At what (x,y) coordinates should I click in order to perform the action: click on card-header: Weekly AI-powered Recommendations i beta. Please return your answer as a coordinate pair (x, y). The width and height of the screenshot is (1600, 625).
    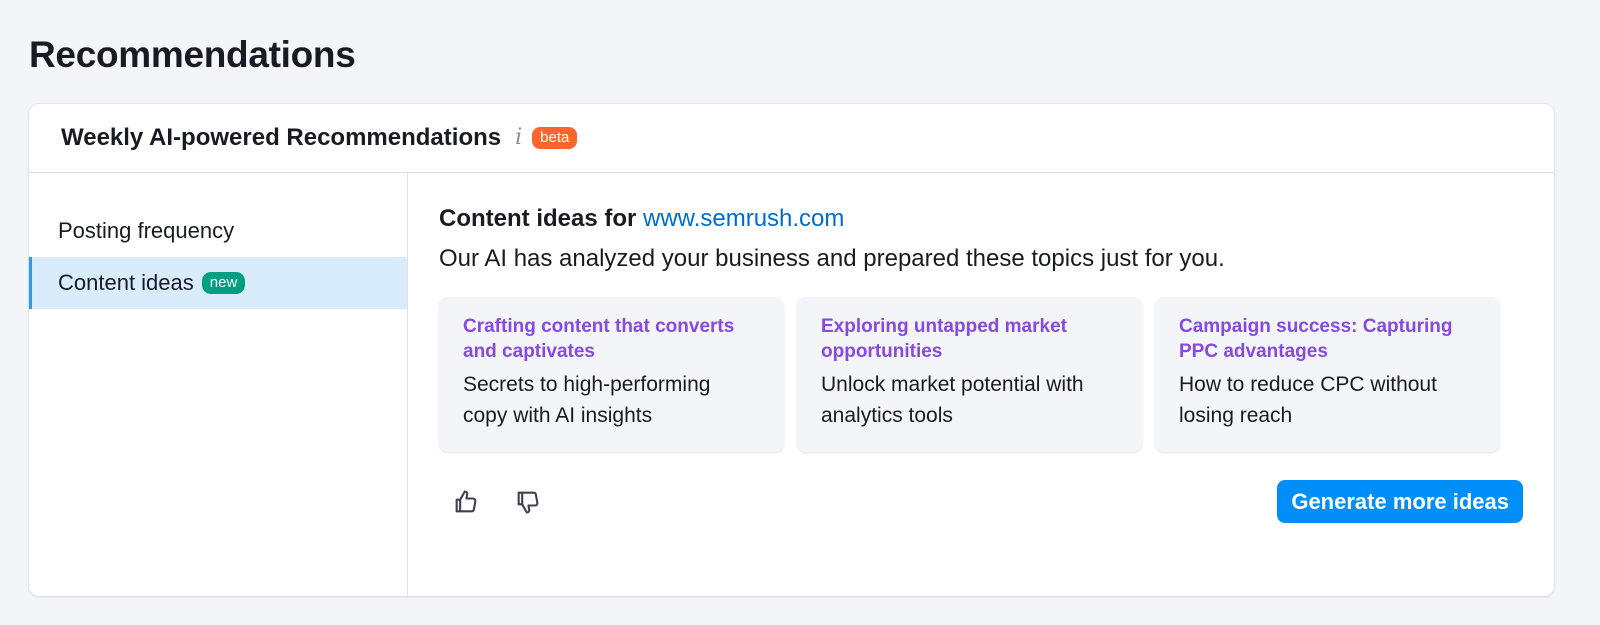
    Looking at the image, I should click on (791, 138).